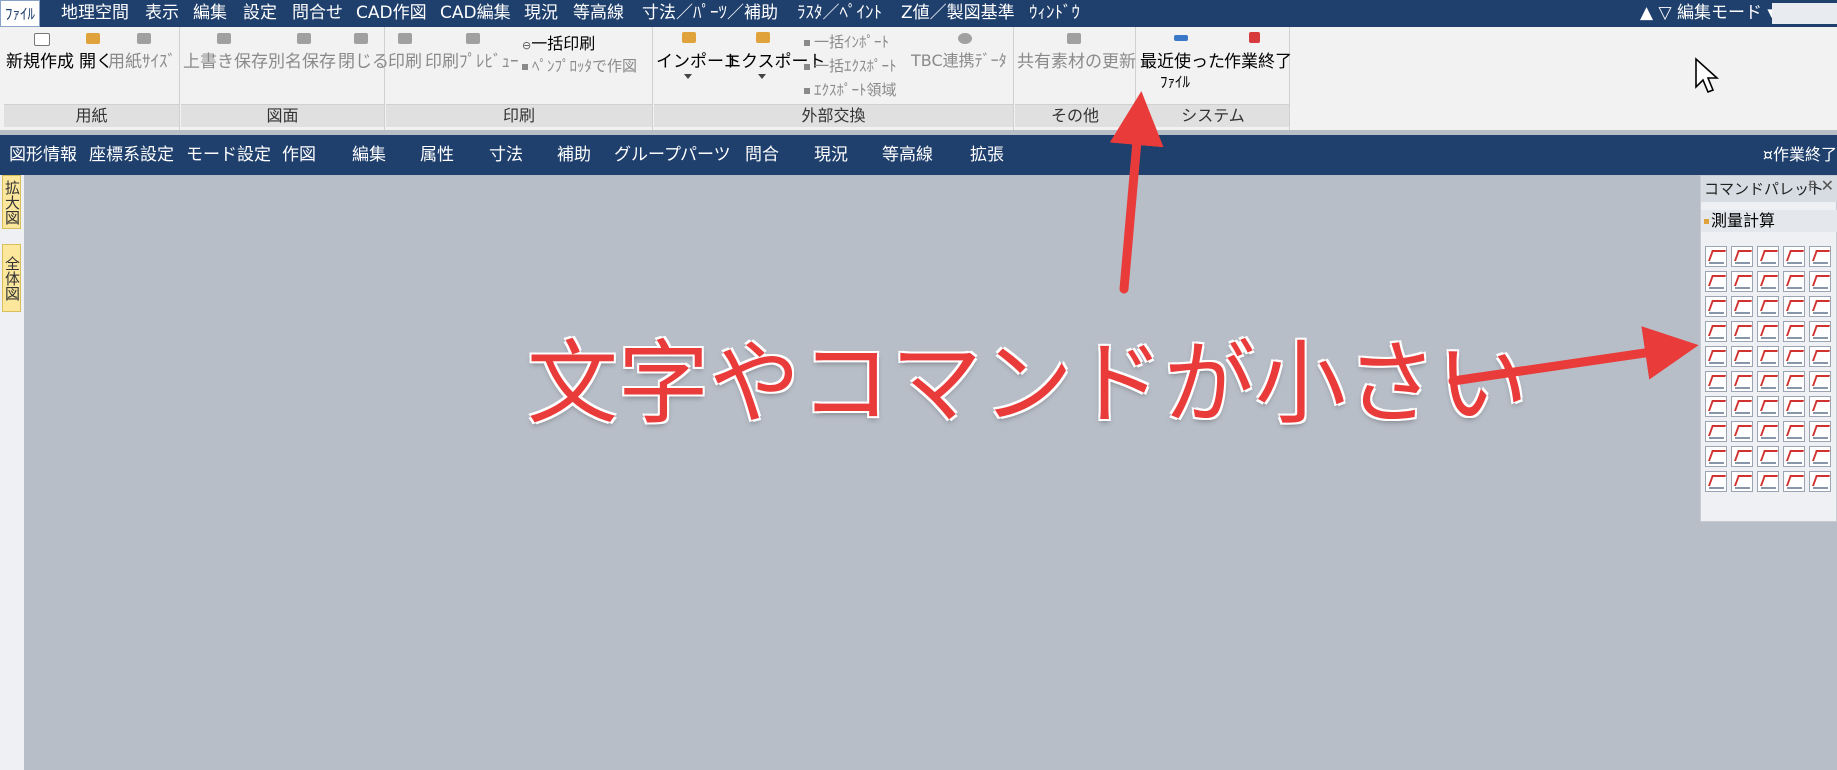 The width and height of the screenshot is (1837, 770). What do you see at coordinates (1812, 184) in the screenshot?
I see `pin-icon: ᵽ` at bounding box center [1812, 184].